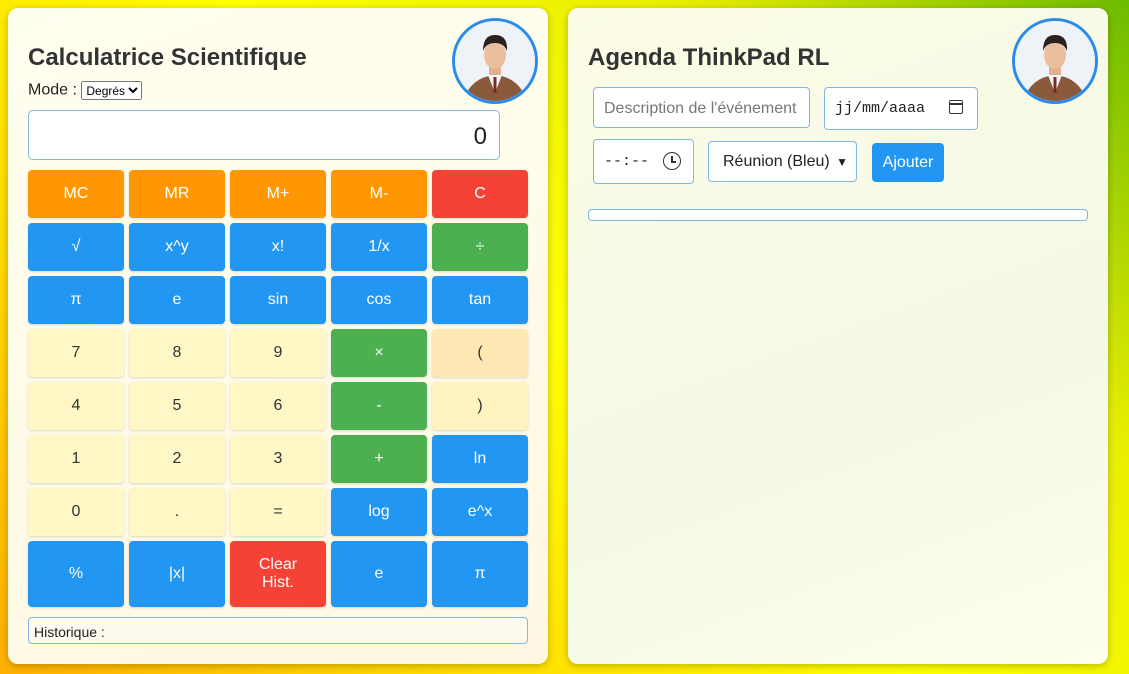 The width and height of the screenshot is (1129, 674). I want to click on calc-button: M+, so click(278, 194).